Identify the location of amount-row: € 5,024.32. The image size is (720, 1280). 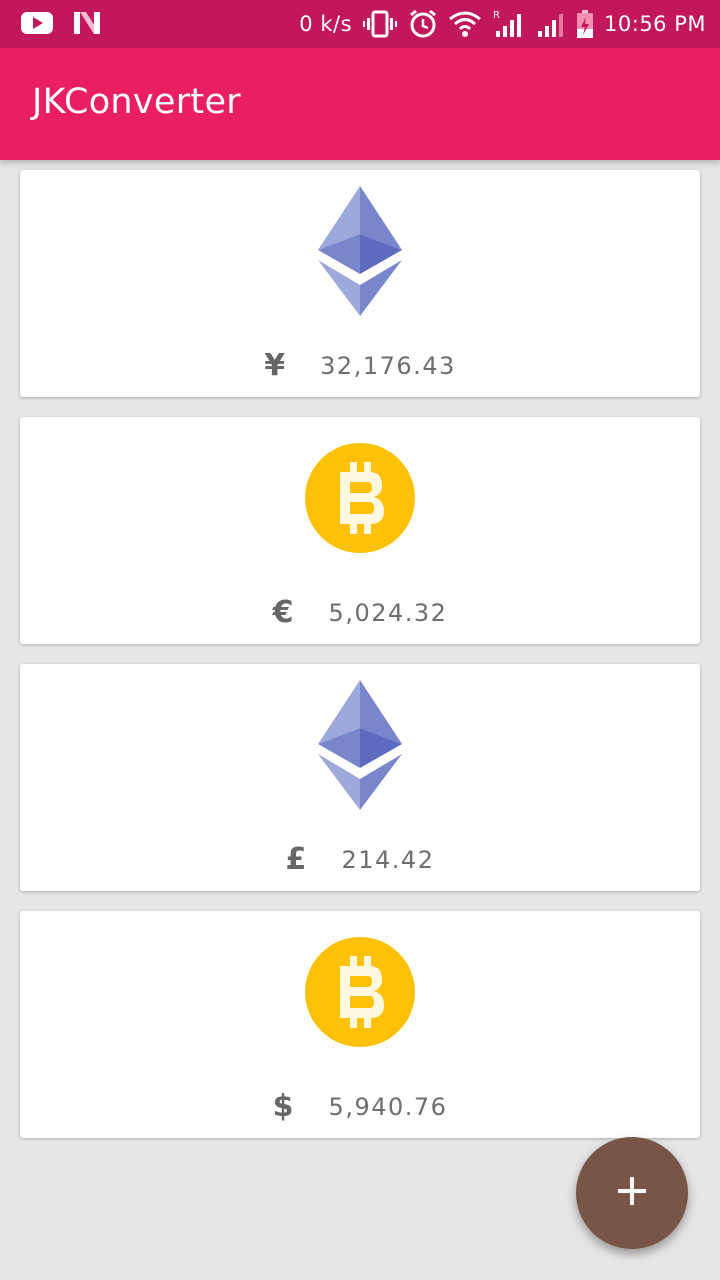
(360, 612).